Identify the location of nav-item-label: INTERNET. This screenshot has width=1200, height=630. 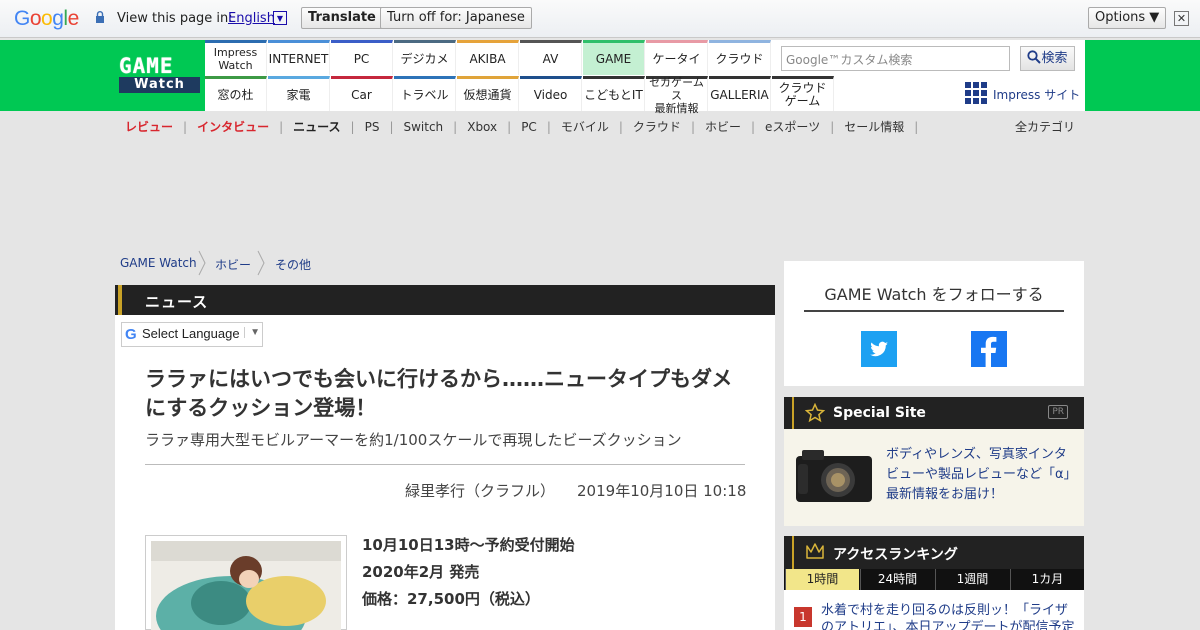
(298, 58).